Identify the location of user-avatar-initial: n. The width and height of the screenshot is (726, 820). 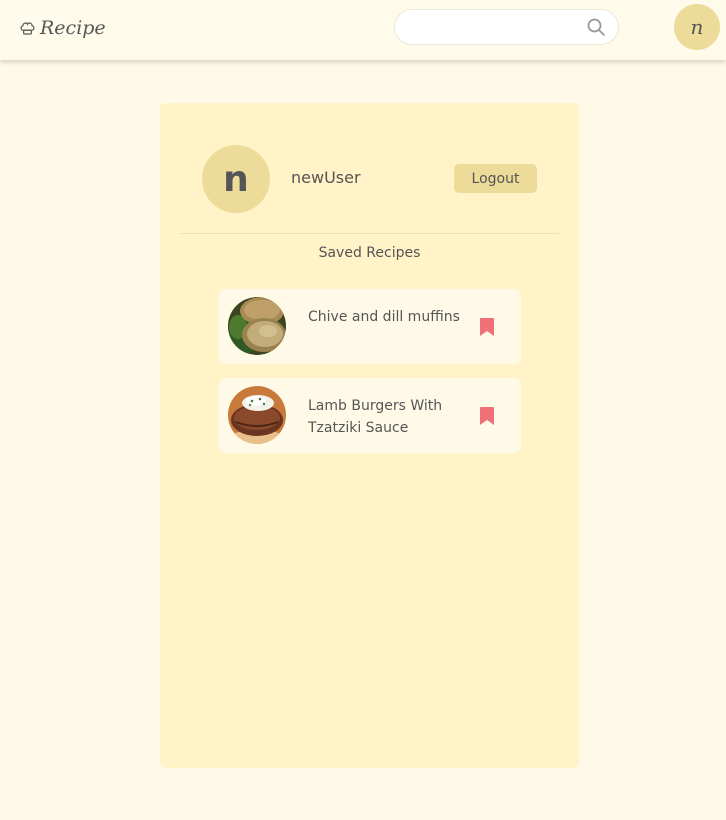
(697, 27).